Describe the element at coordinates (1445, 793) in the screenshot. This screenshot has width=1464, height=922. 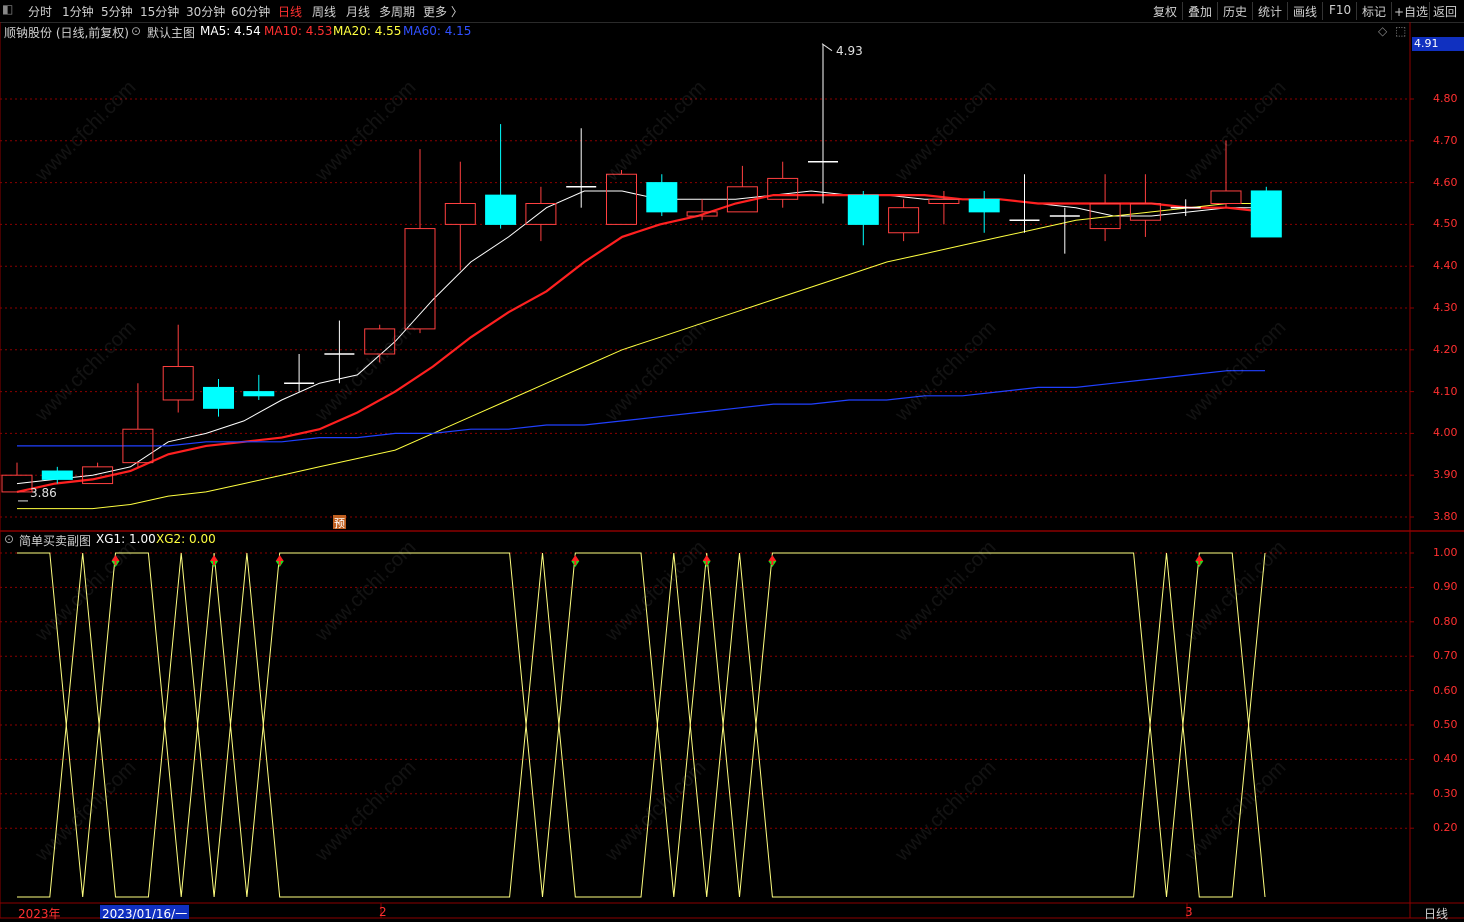
I see `sub-tick-label: 0.30` at that location.